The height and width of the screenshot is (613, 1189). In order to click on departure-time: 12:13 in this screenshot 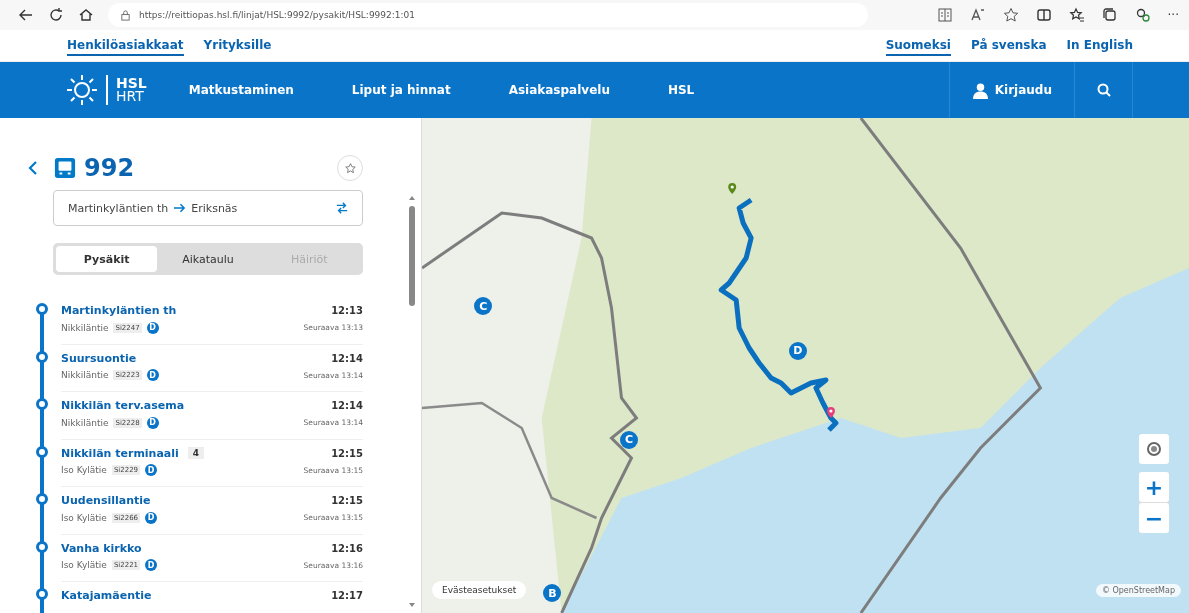, I will do `click(347, 310)`.